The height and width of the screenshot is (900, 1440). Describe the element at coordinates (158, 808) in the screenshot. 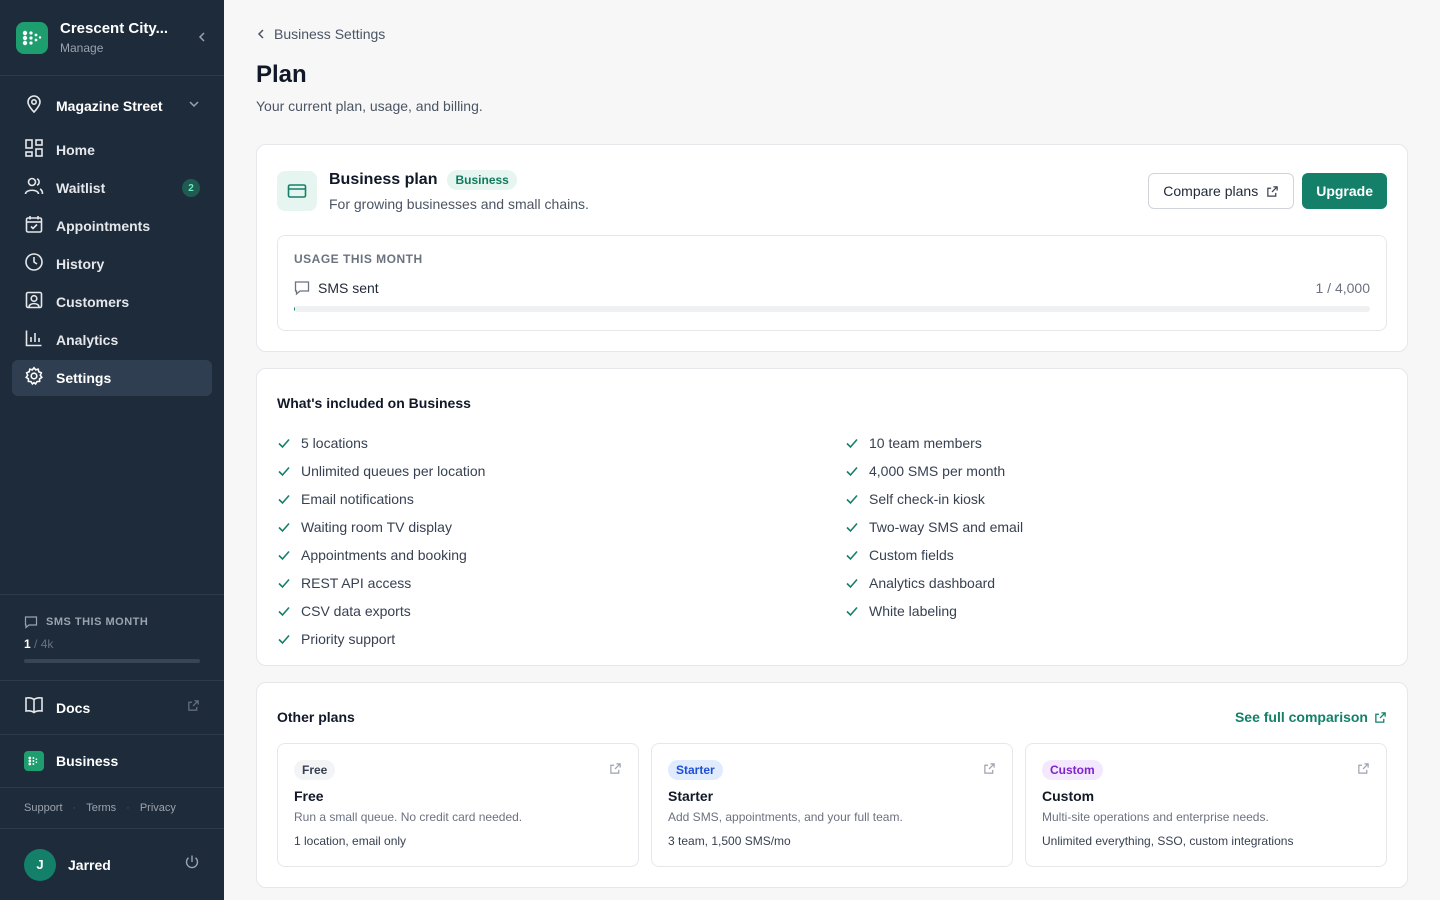

I see `privacy-link: Privacy` at that location.